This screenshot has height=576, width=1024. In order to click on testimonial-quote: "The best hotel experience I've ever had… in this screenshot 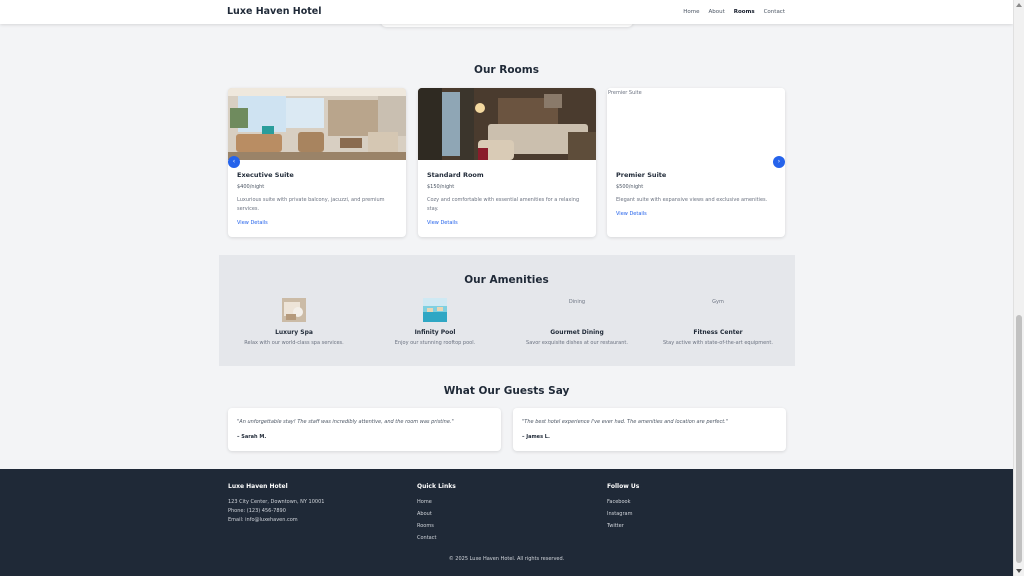, I will do `click(625, 422)`.